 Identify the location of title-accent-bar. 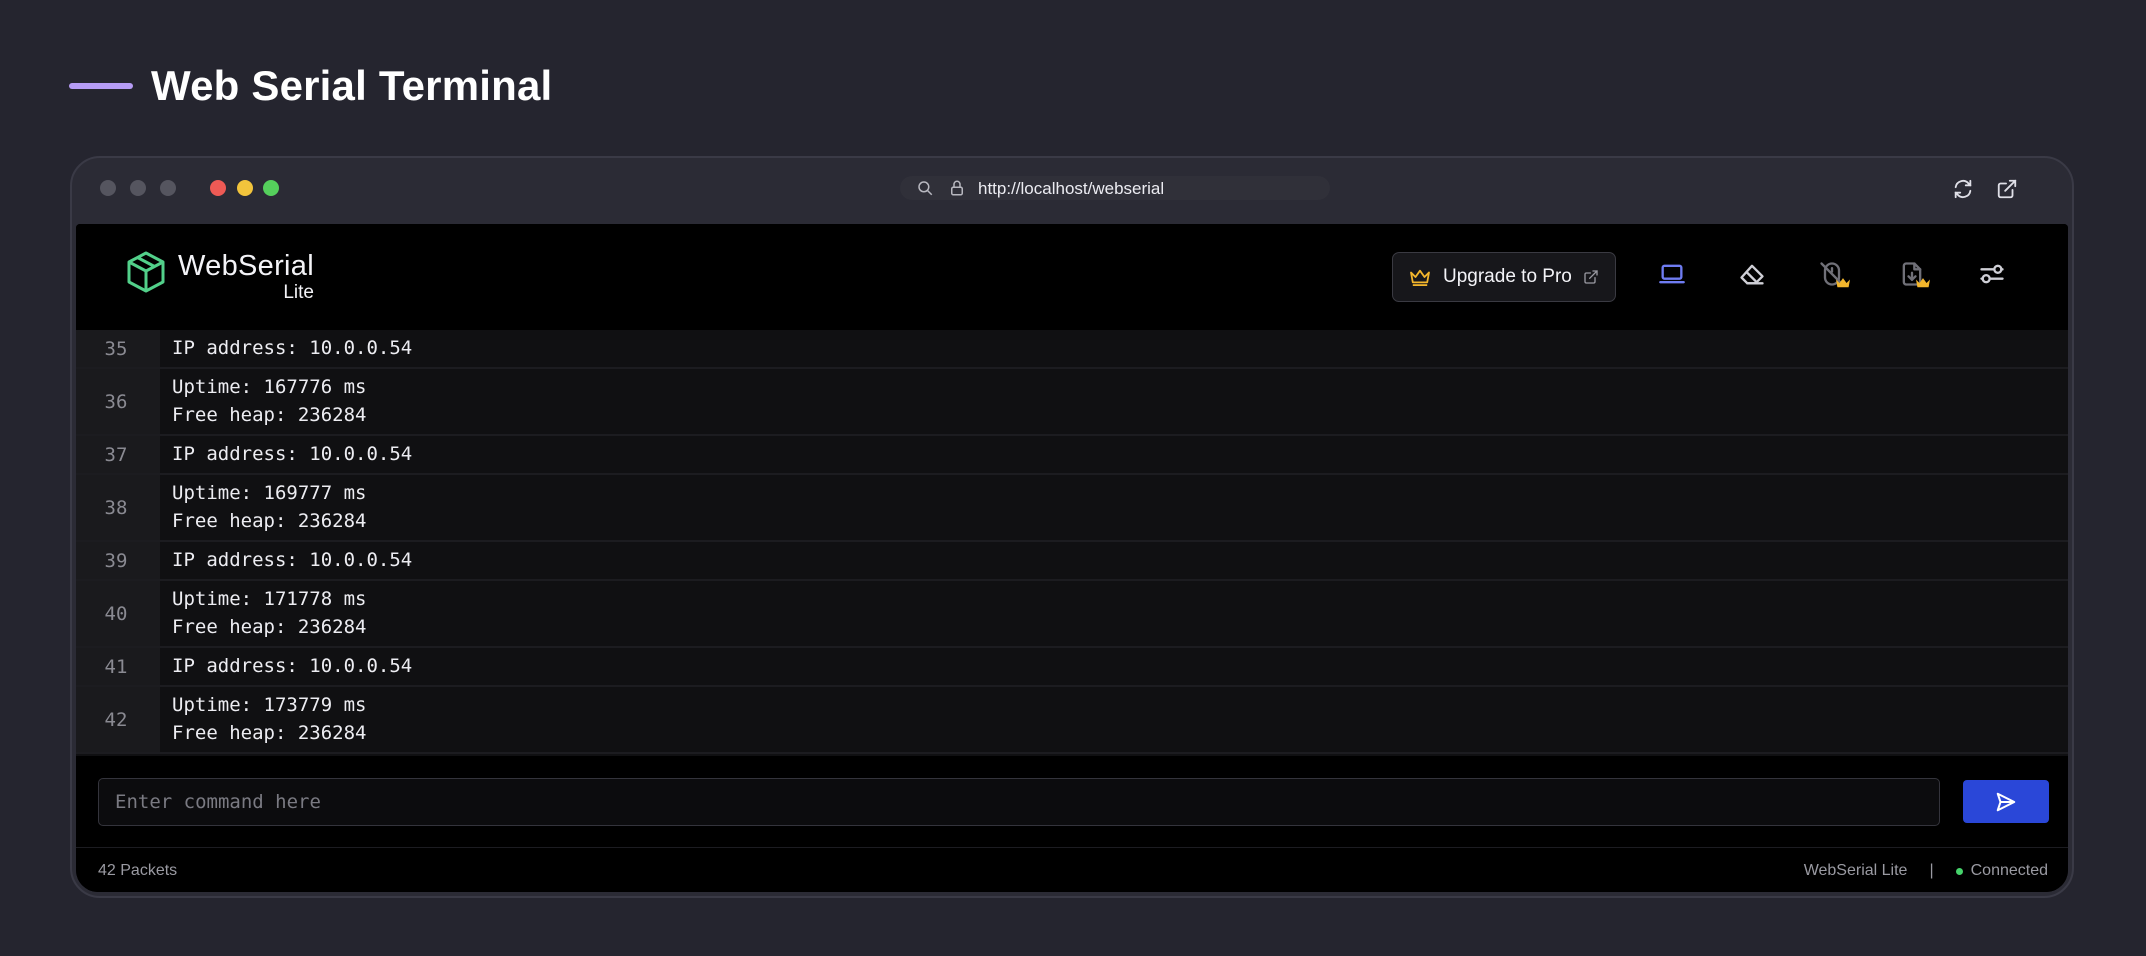
(101, 86).